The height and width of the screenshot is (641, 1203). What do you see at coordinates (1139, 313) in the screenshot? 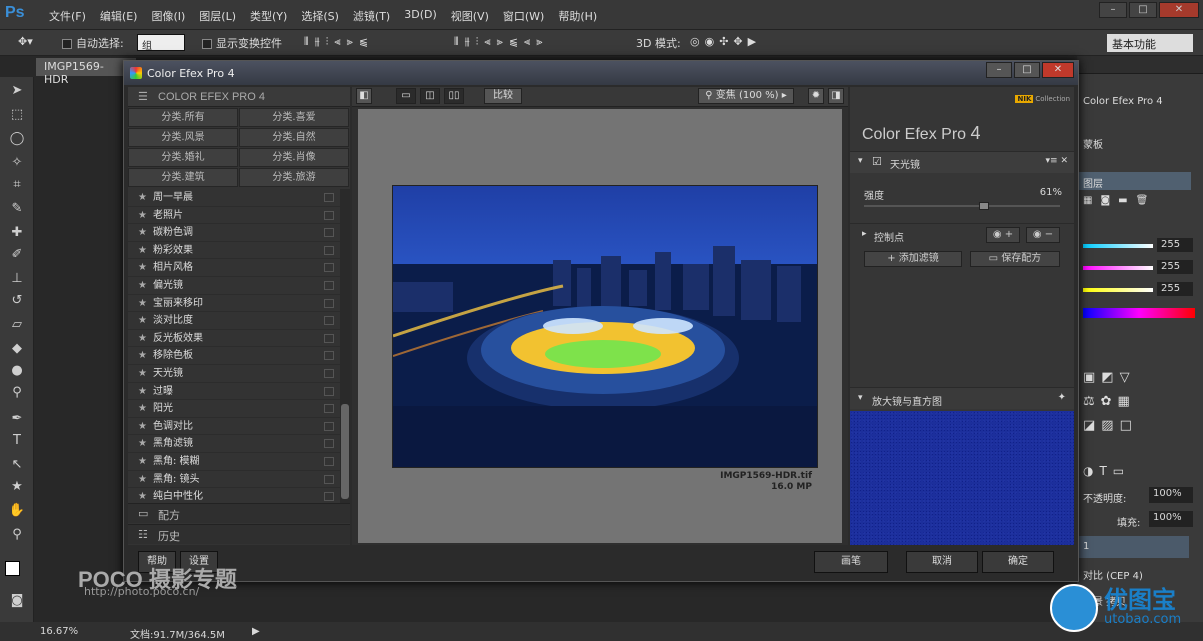
I see `color-ramp` at bounding box center [1139, 313].